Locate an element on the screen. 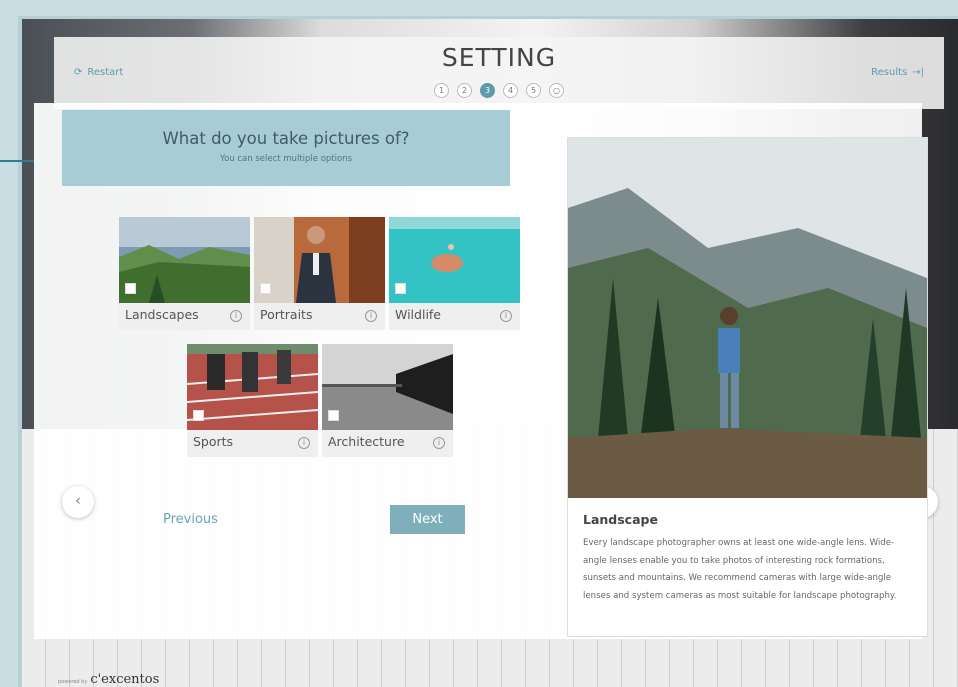 The image size is (958, 687). powered-by-label: powered by is located at coordinates (73, 682).